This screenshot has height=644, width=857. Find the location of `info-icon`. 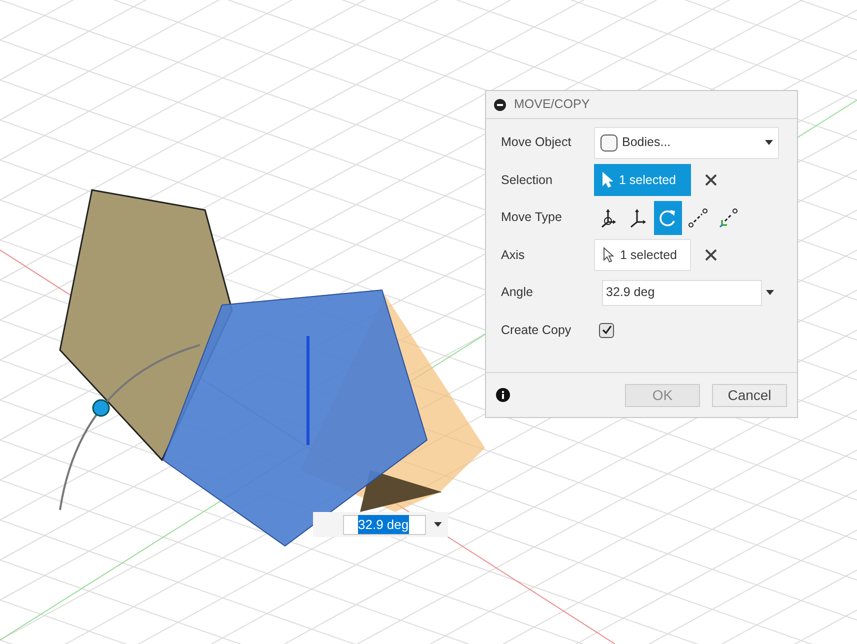

info-icon is located at coordinates (503, 395).